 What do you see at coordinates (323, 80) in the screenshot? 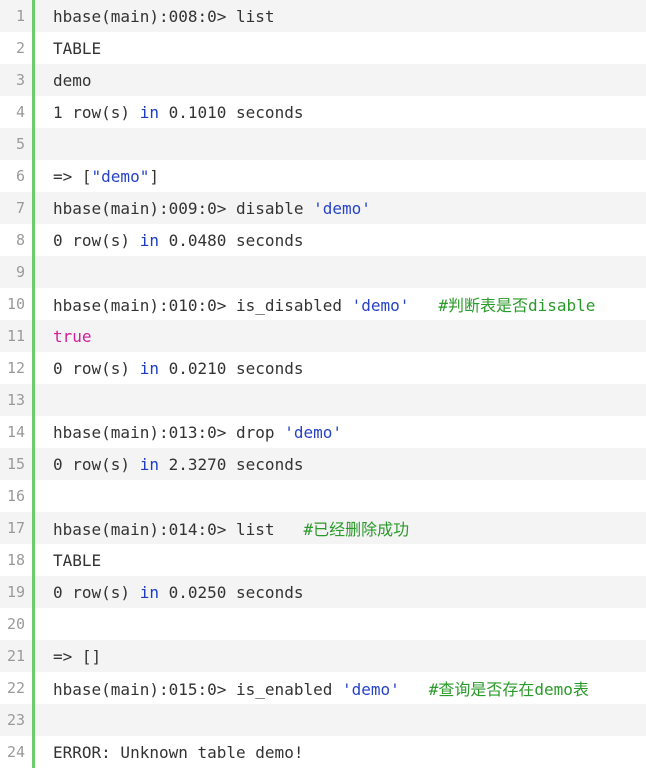
I see `code-line: 3 demo` at bounding box center [323, 80].